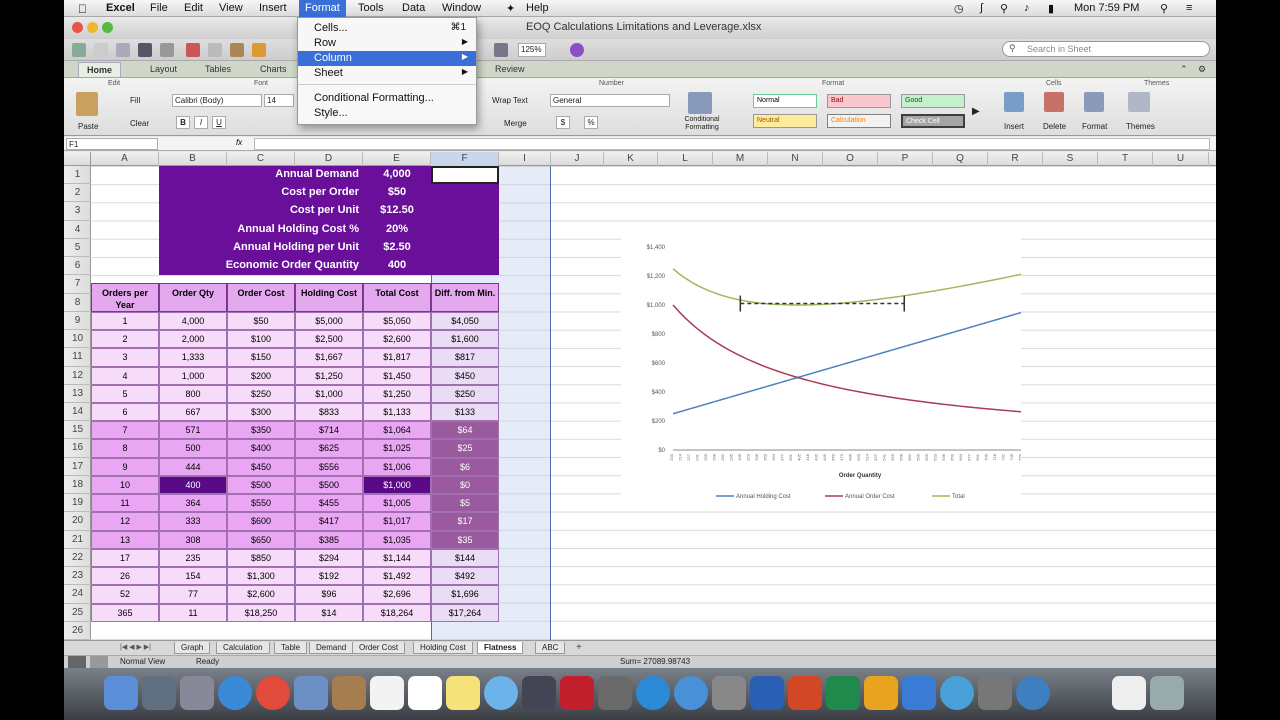 This screenshot has width=1280, height=720. Describe the element at coordinates (1004, 8) in the screenshot. I see `wifi-icon: ⚲` at that location.